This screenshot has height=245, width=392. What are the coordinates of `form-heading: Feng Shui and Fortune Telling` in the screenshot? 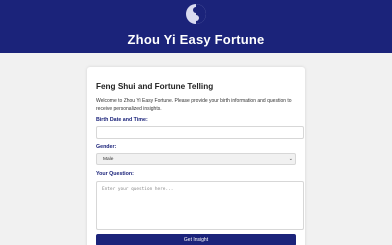 It's located at (155, 86).